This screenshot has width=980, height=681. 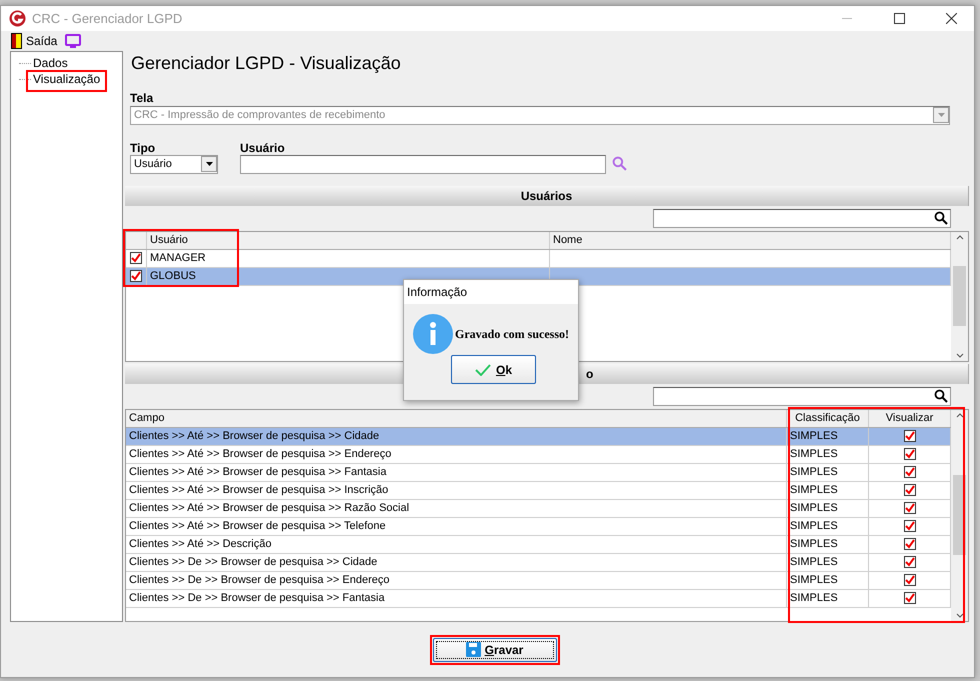 I want to click on table-cell: Clientes >> Até >> Browser de pesquisa >> Cidade, so click(x=254, y=436).